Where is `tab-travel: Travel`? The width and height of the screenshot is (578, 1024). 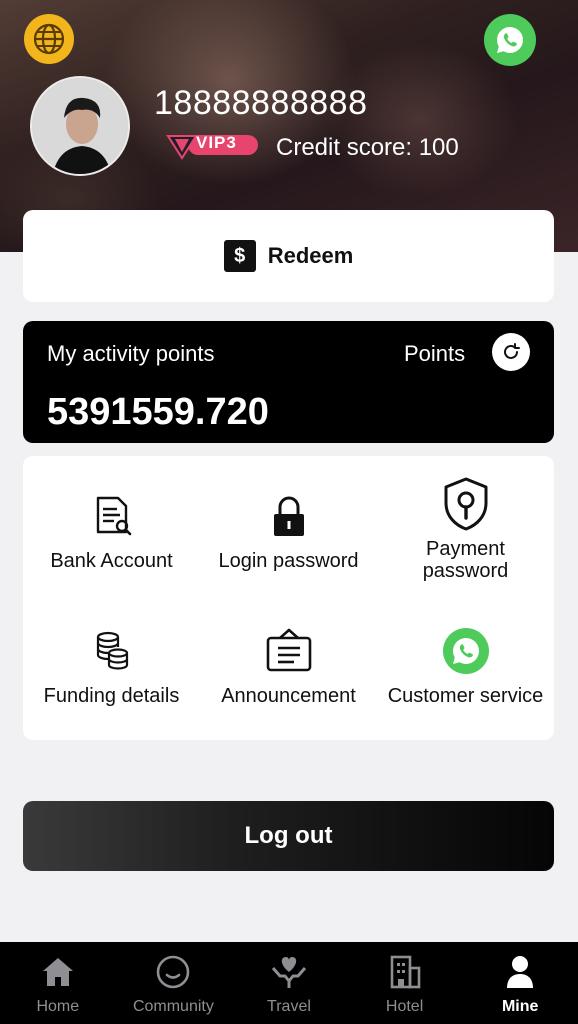
tab-travel: Travel is located at coordinates (289, 983).